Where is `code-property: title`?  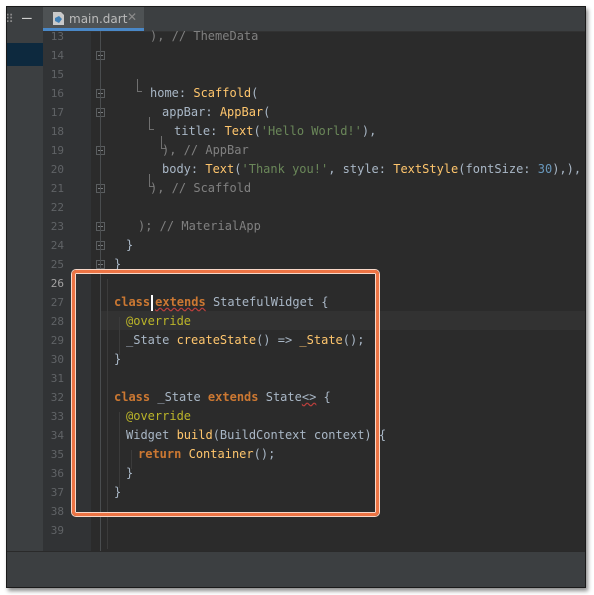 code-property: title is located at coordinates (192, 131).